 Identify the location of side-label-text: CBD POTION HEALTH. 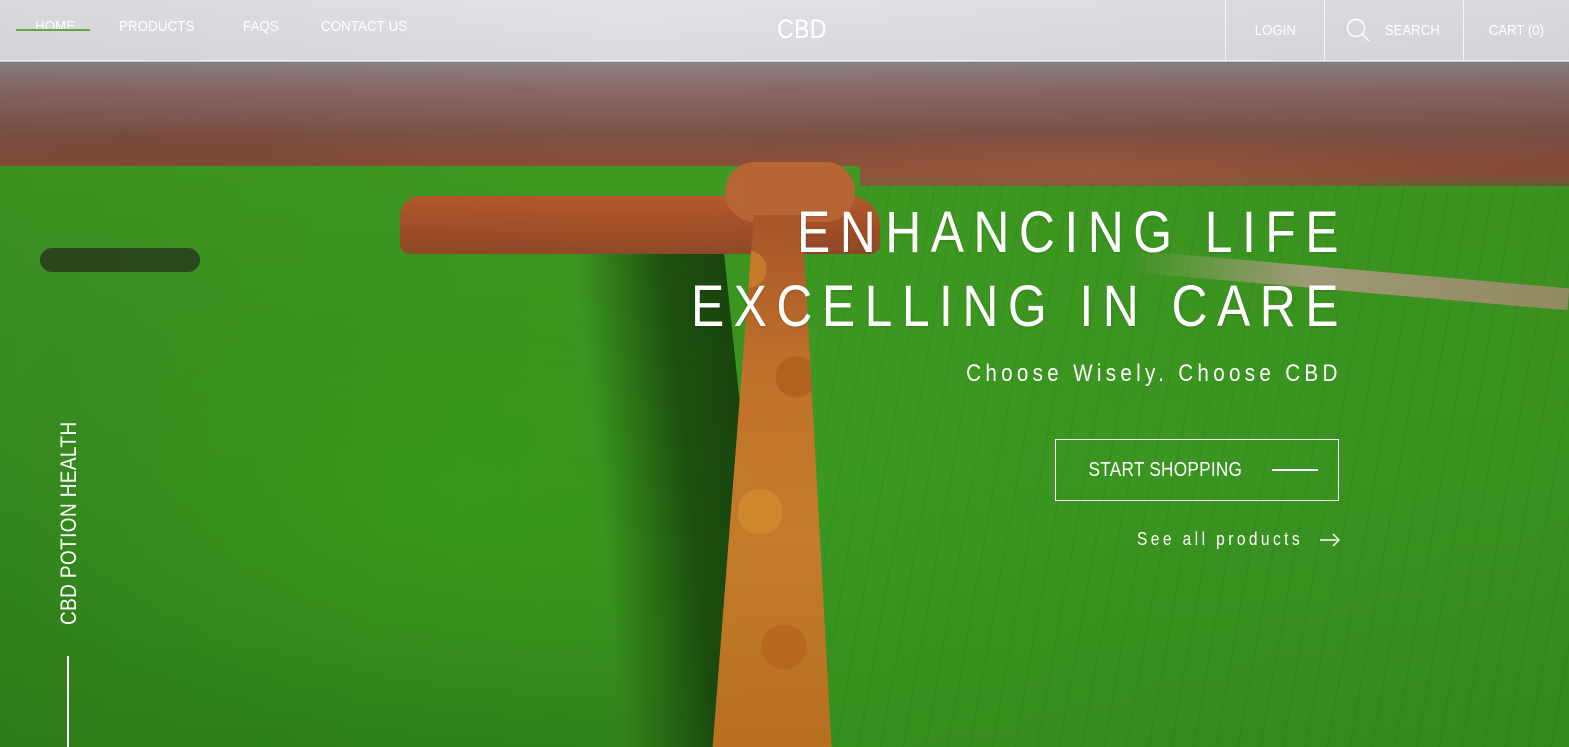
(68, 523).